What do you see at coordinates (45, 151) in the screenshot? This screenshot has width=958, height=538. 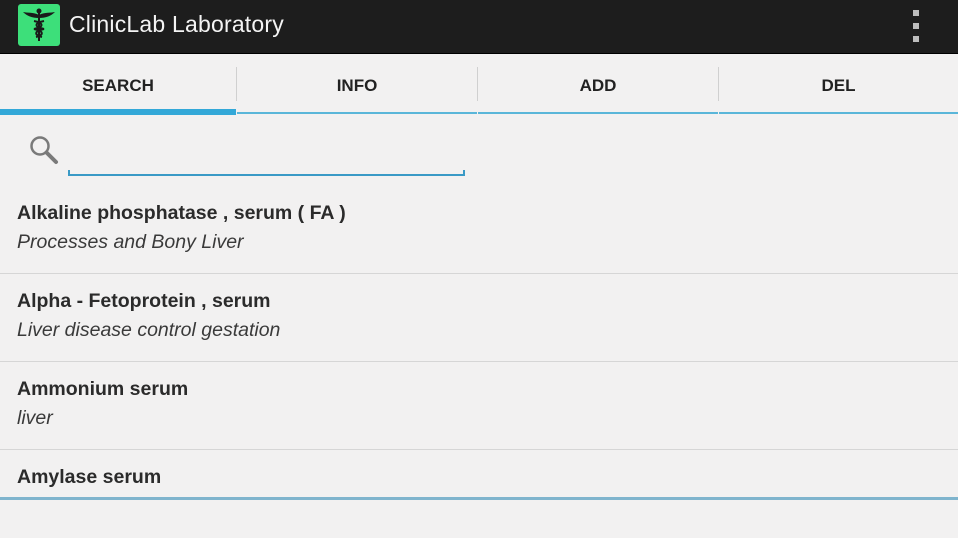 I see `search-icon` at bounding box center [45, 151].